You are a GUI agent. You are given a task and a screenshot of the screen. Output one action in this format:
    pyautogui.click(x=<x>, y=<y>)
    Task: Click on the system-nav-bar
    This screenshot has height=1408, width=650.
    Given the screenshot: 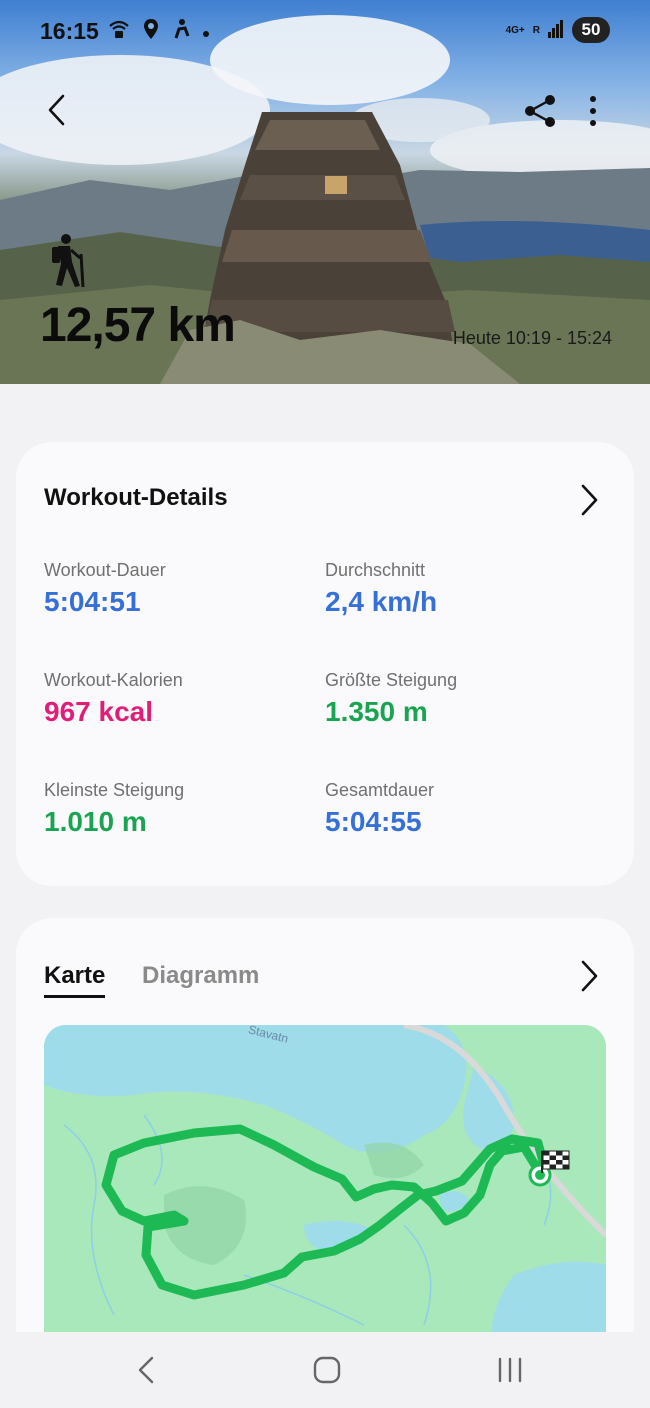 What is the action you would take?
    pyautogui.click(x=325, y=1370)
    